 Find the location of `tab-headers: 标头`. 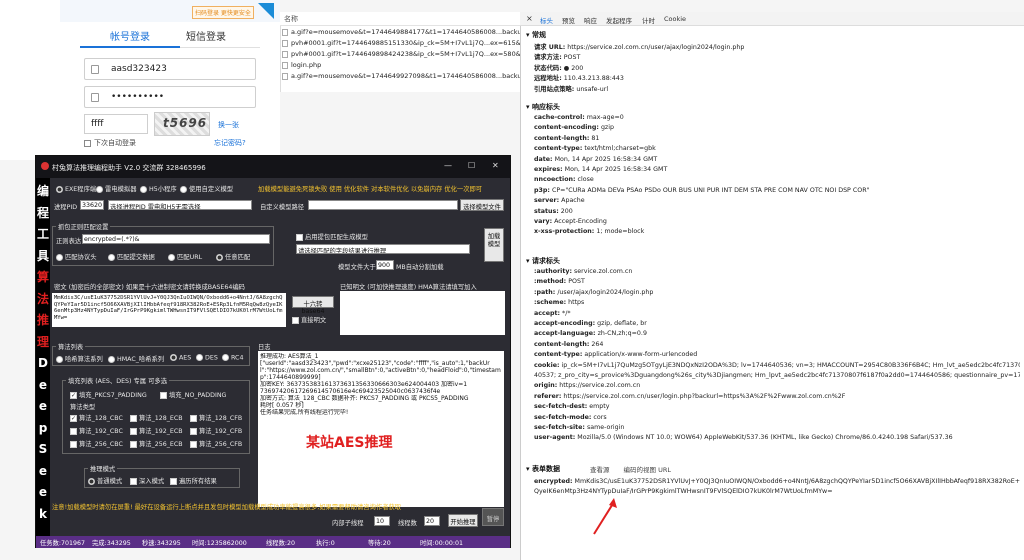

tab-headers: 标头 is located at coordinates (546, 20).